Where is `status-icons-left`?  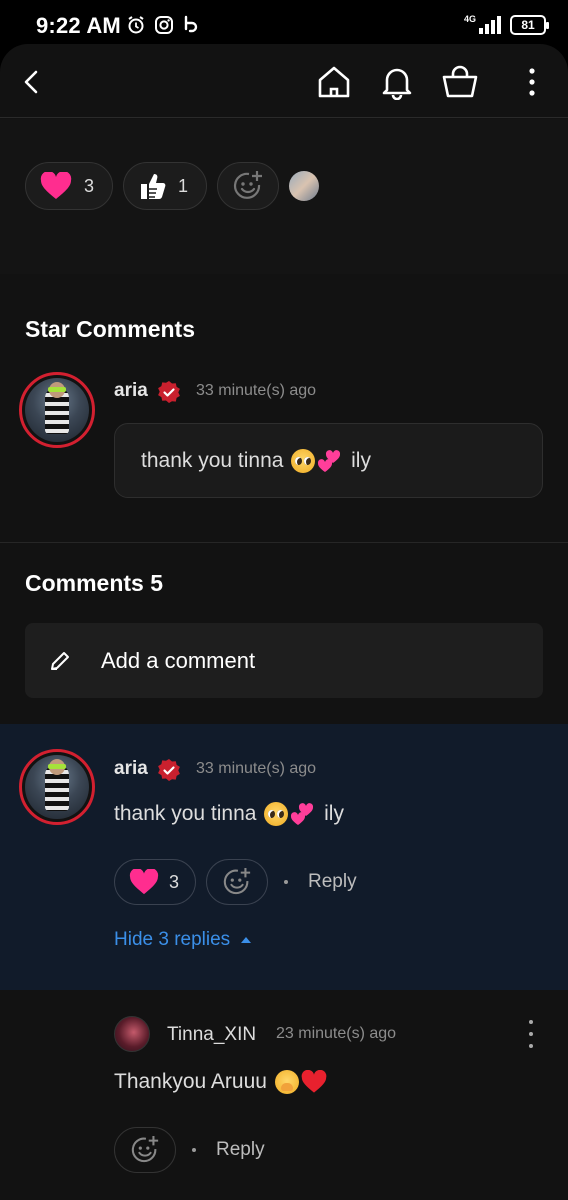 status-icons-left is located at coordinates (163, 25).